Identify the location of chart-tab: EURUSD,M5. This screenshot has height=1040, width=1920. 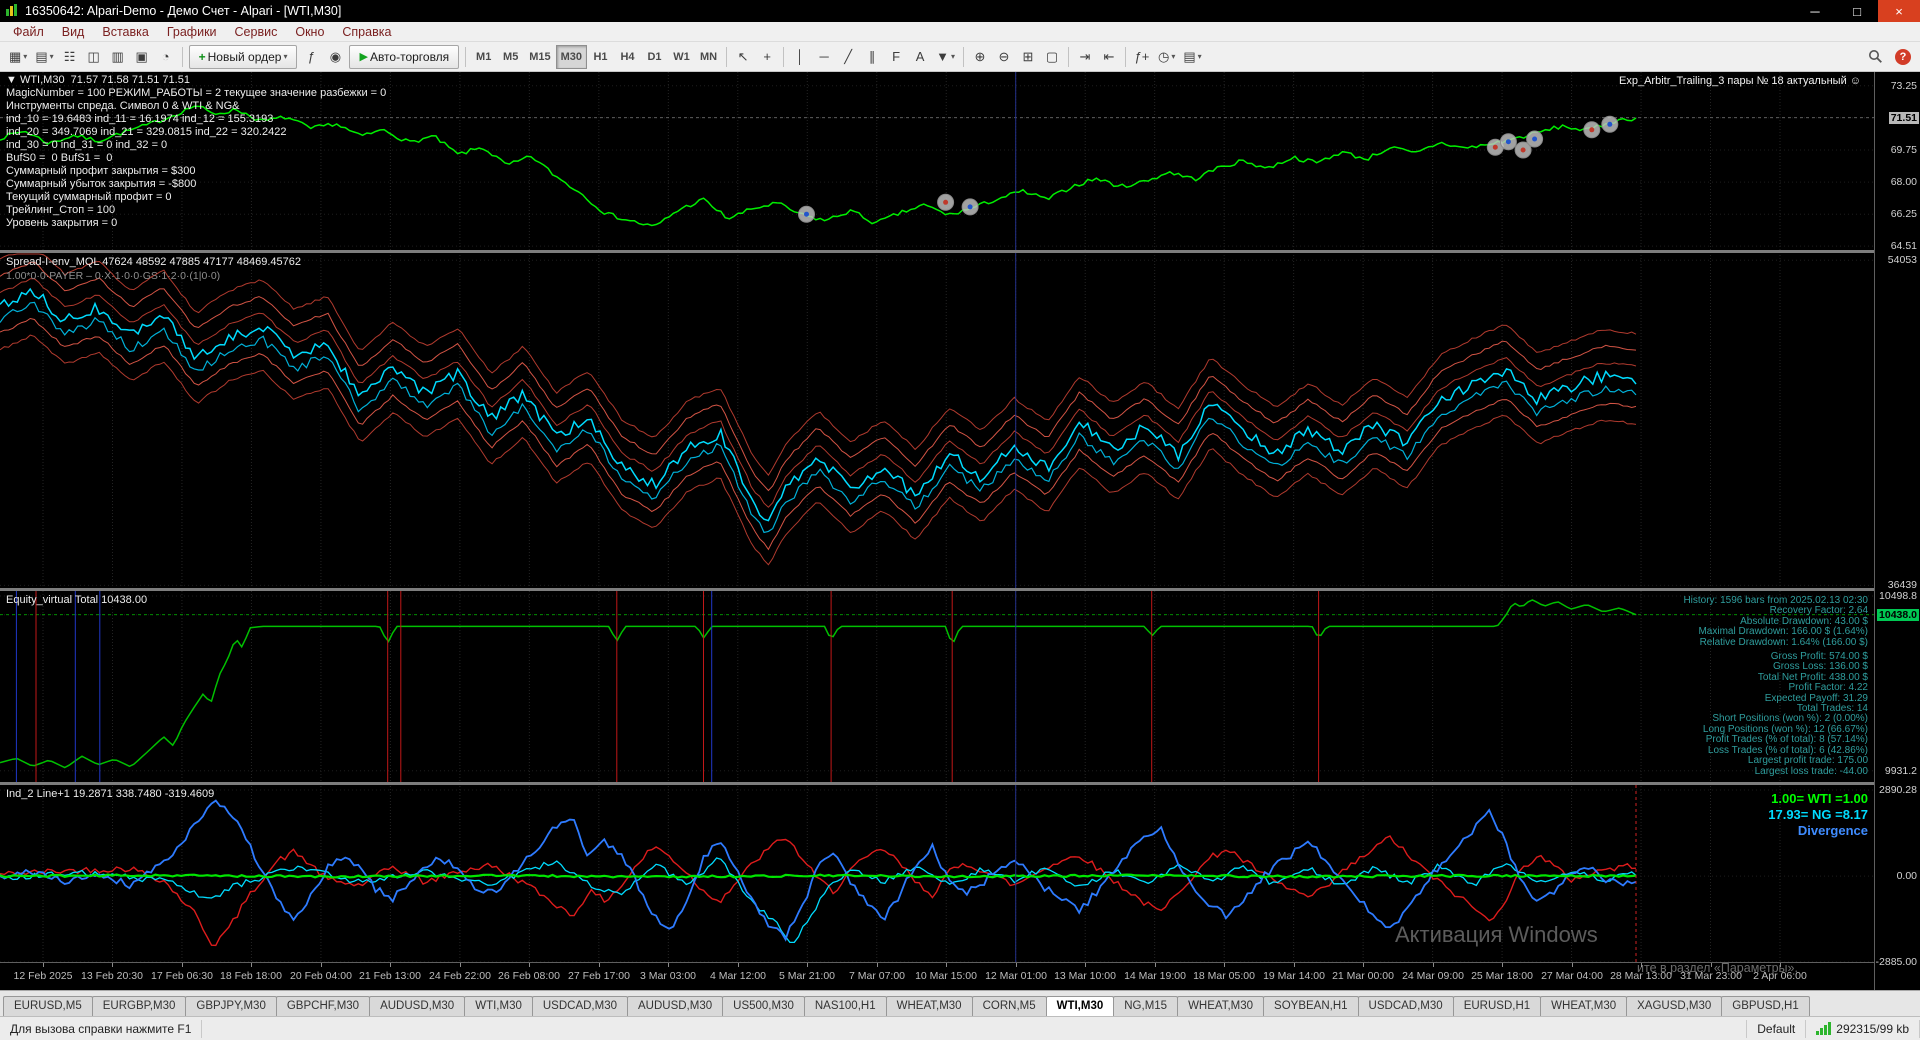
(48, 1006).